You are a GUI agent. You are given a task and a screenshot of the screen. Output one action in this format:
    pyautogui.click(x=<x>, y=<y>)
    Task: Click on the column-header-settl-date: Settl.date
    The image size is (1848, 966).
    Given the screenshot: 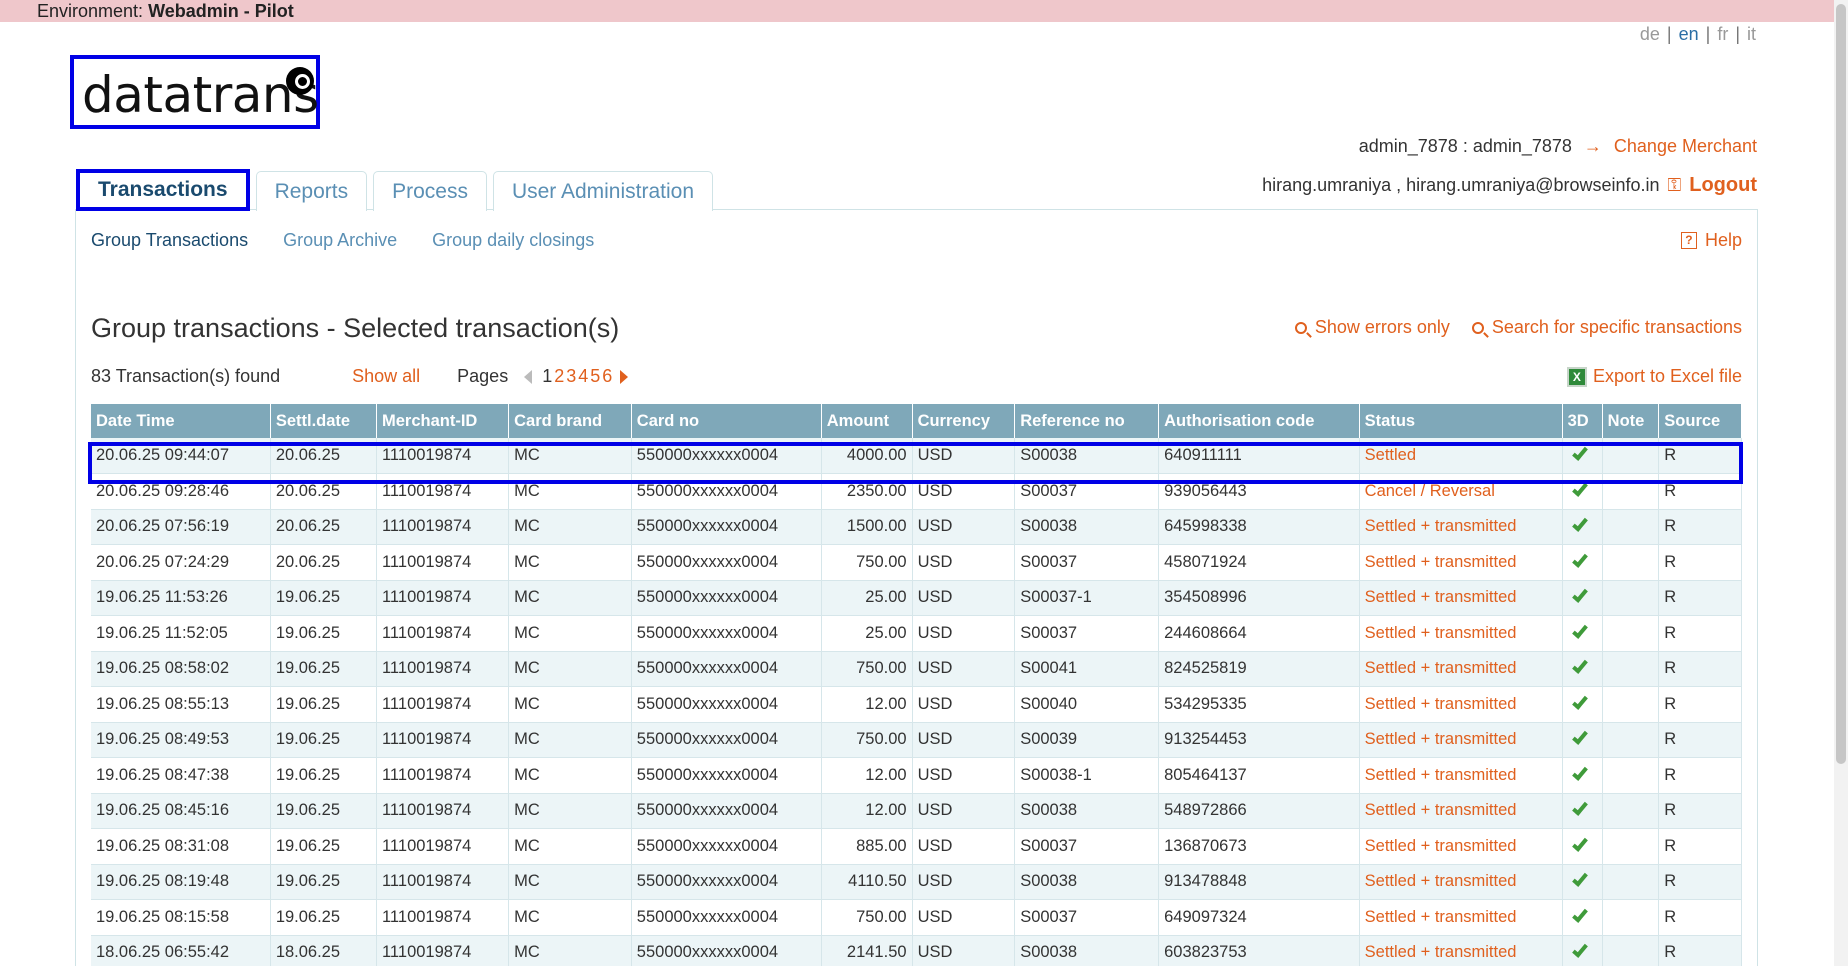 What is the action you would take?
    pyautogui.click(x=323, y=421)
    